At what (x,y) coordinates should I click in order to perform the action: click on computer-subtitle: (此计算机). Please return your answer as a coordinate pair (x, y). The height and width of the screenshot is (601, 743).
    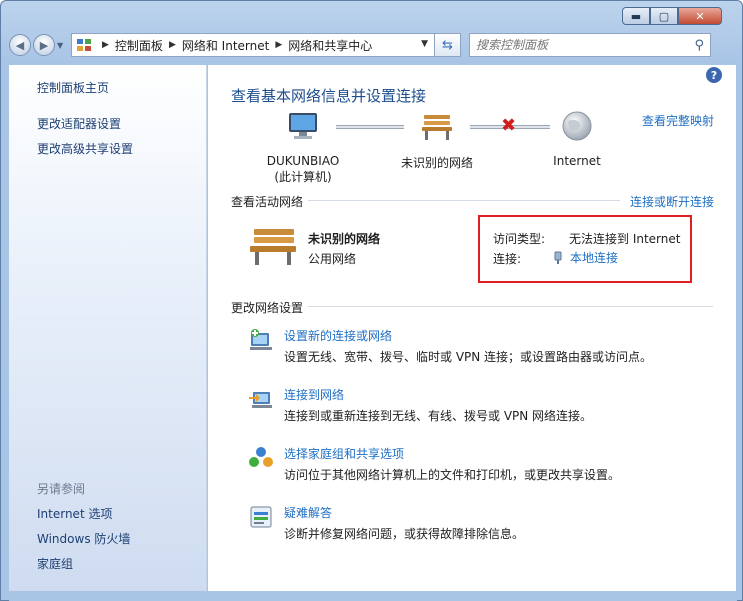
    Looking at the image, I should click on (303, 177).